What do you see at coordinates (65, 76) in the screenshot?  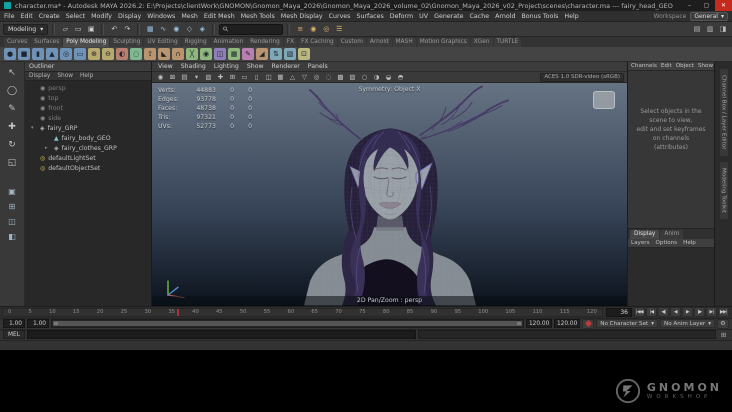 I see `outliner-menu-item: Show` at bounding box center [65, 76].